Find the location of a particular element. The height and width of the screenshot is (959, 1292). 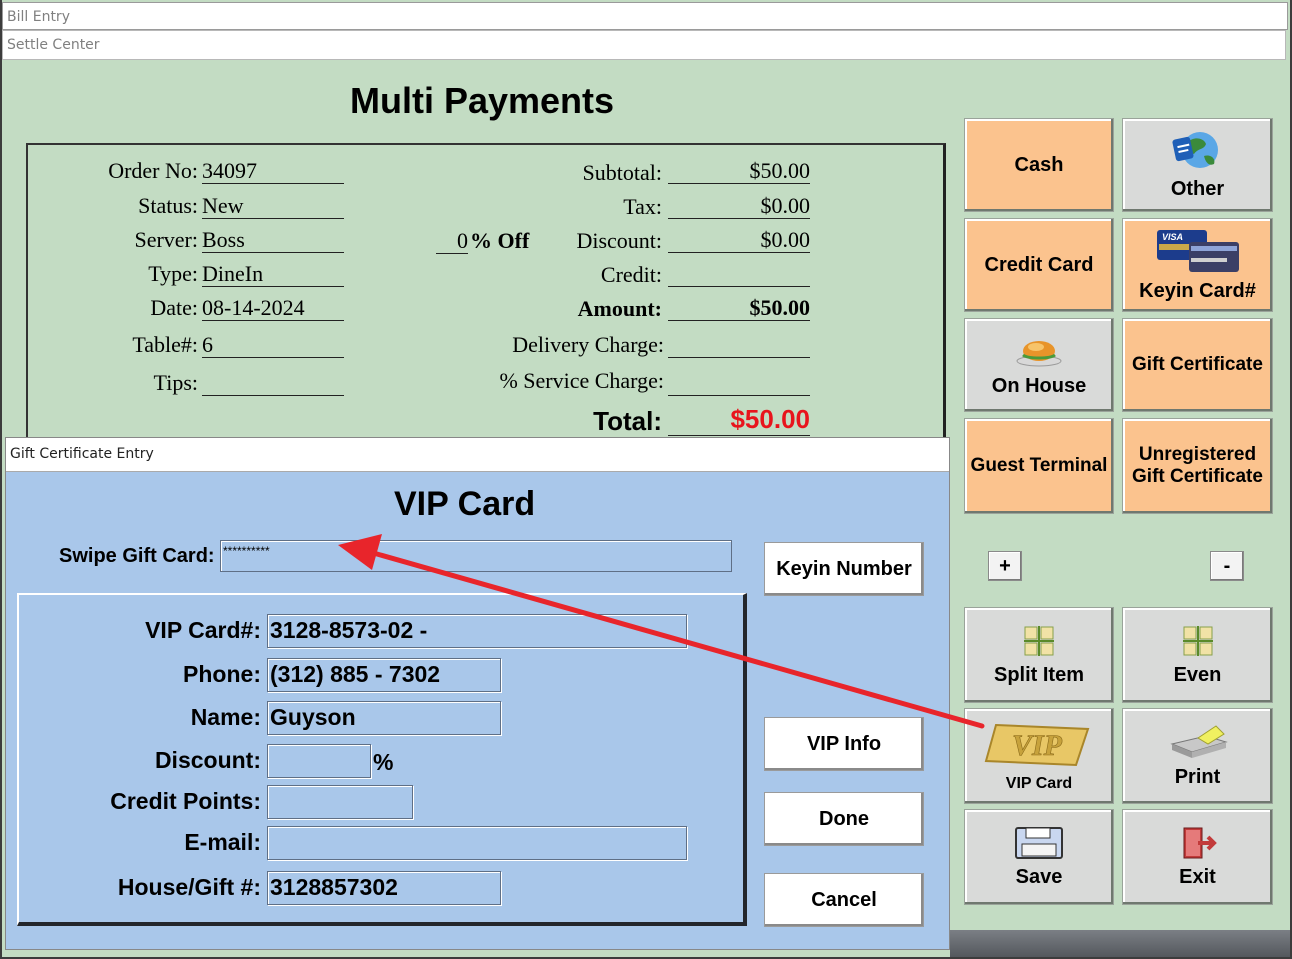

save-label: Save is located at coordinates (1039, 876).